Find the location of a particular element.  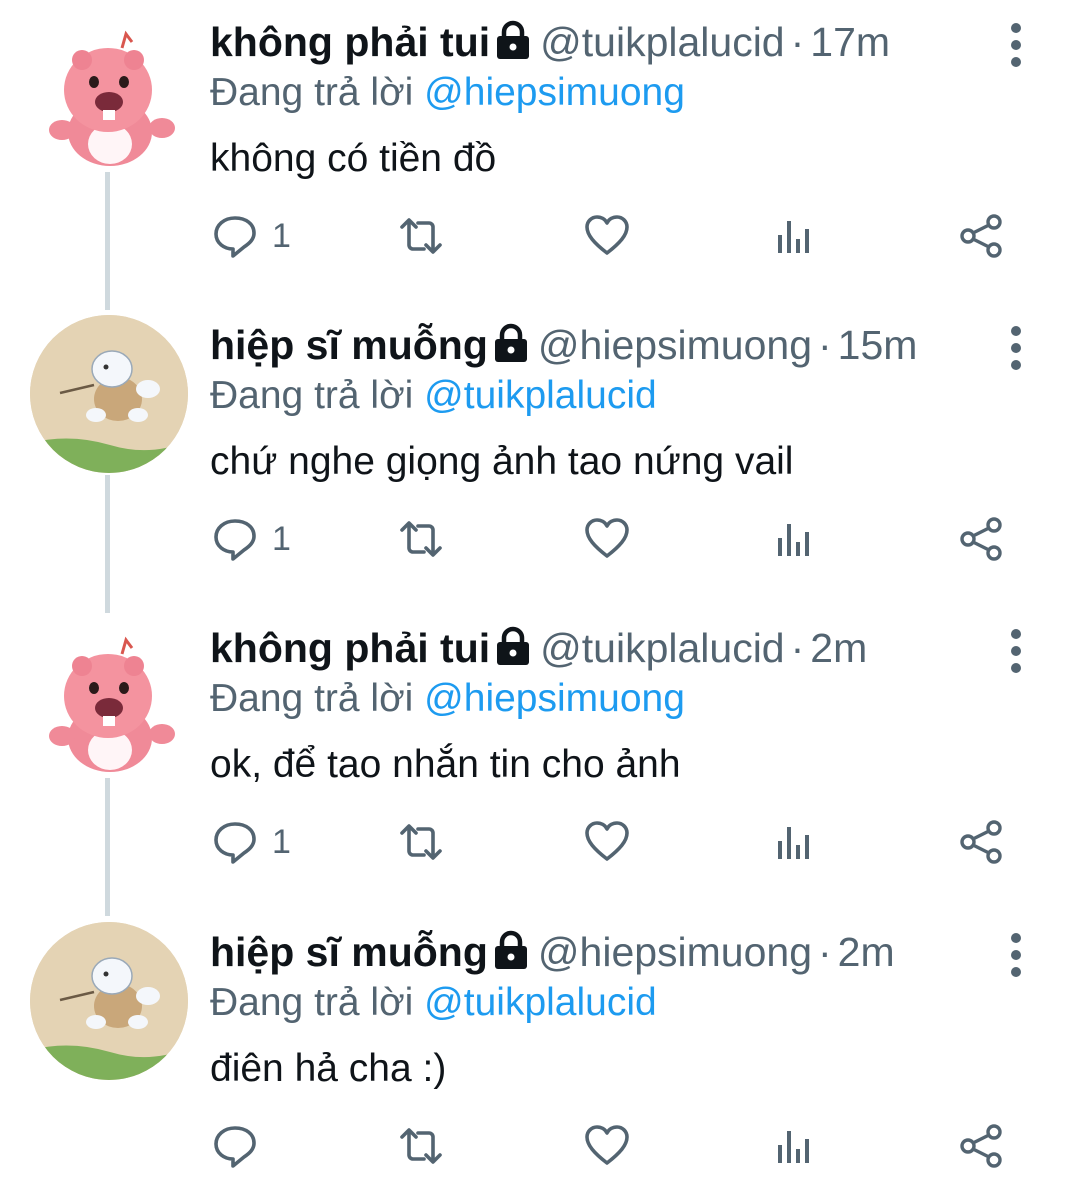

timestamp: 15m is located at coordinates (878, 345).